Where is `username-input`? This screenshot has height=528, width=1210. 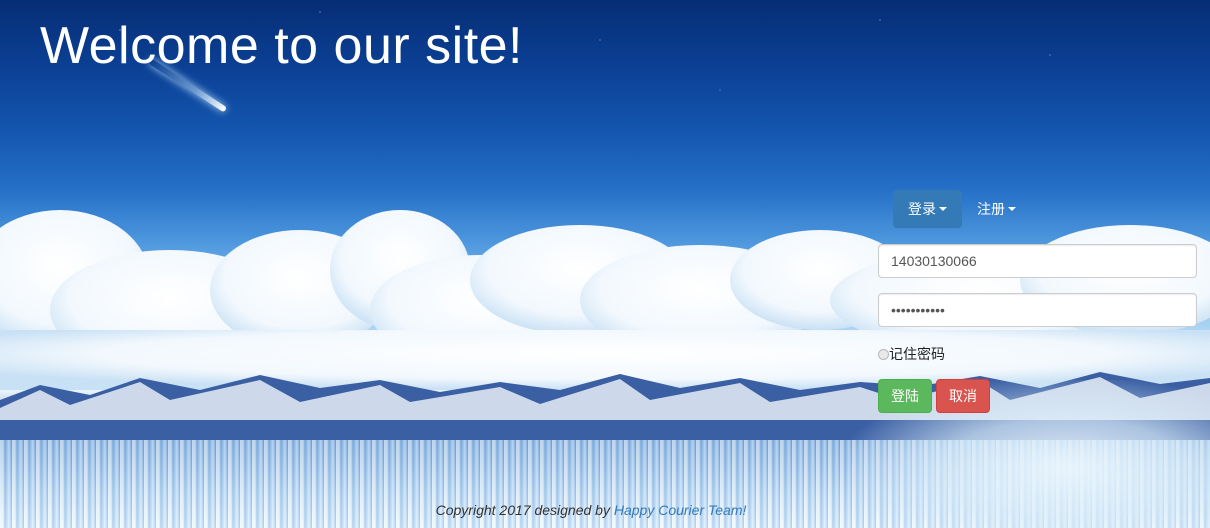
username-input is located at coordinates (1037, 261).